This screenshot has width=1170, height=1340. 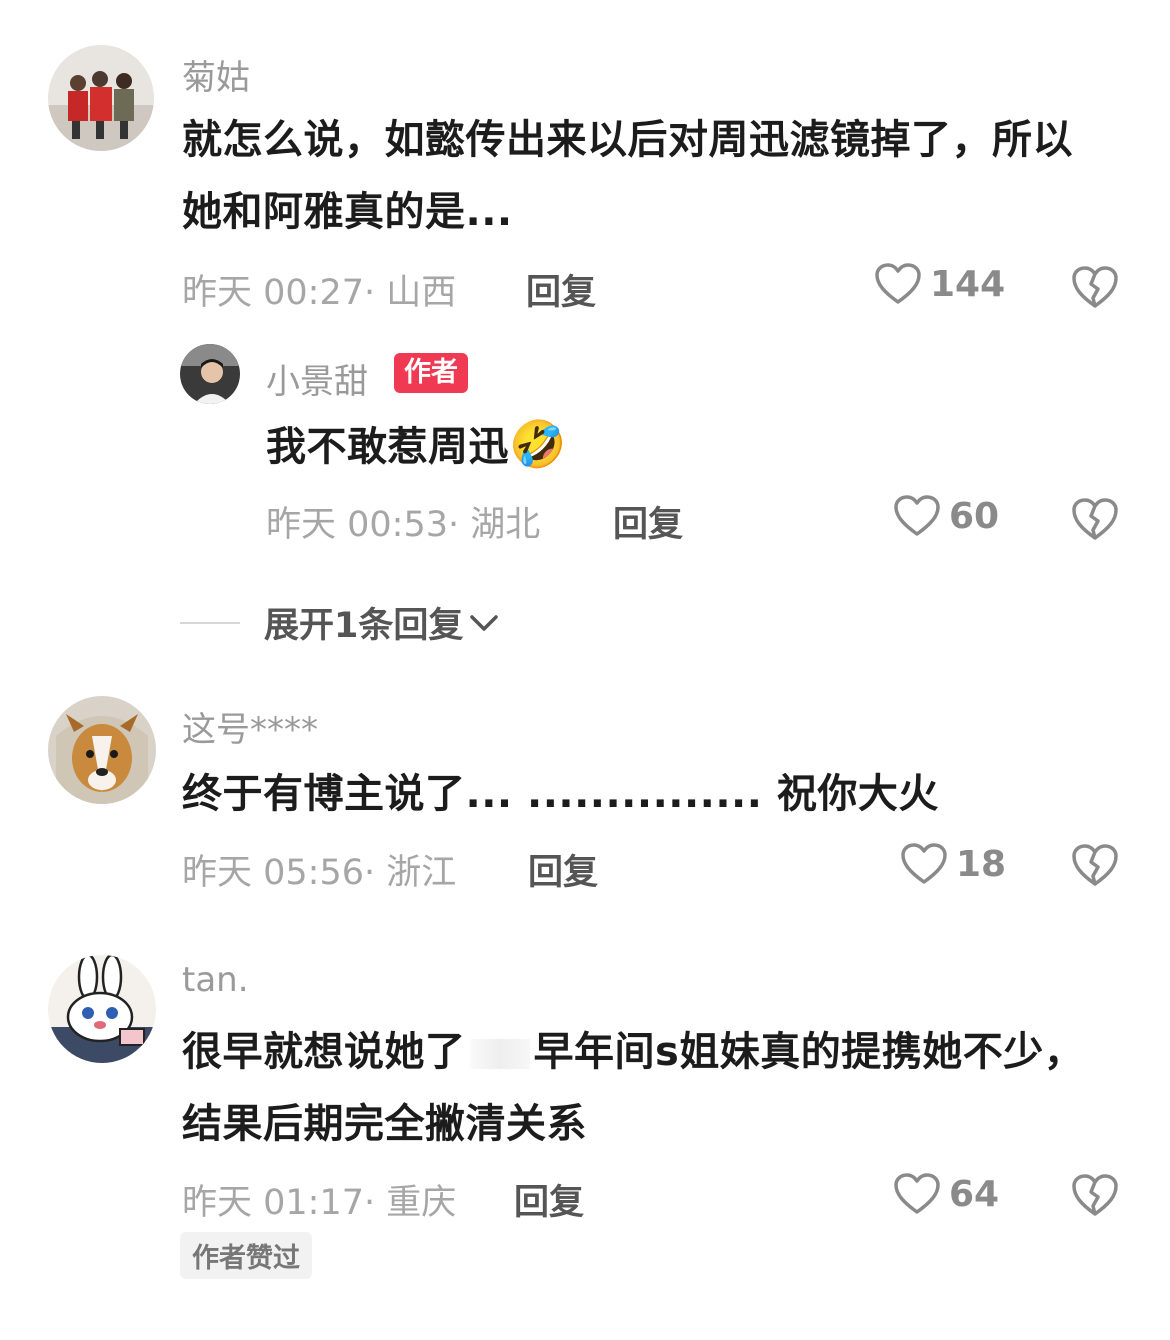 What do you see at coordinates (387, 447) in the screenshot?
I see `reply-text-content: 我不敢惹周迅` at bounding box center [387, 447].